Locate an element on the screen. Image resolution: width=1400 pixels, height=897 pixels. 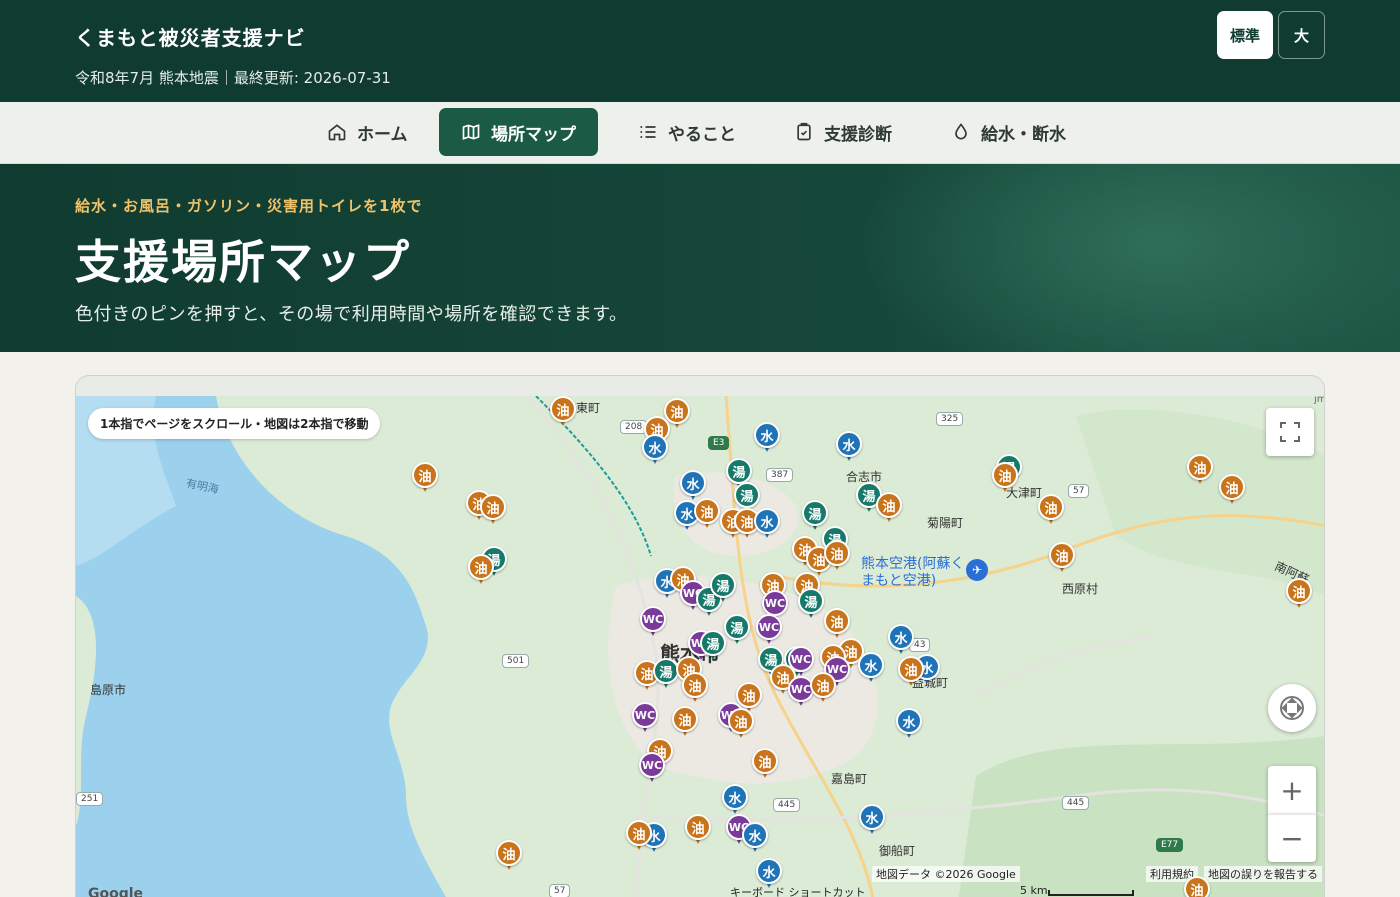
page-title: 支援場所マップ is located at coordinates (243, 262).